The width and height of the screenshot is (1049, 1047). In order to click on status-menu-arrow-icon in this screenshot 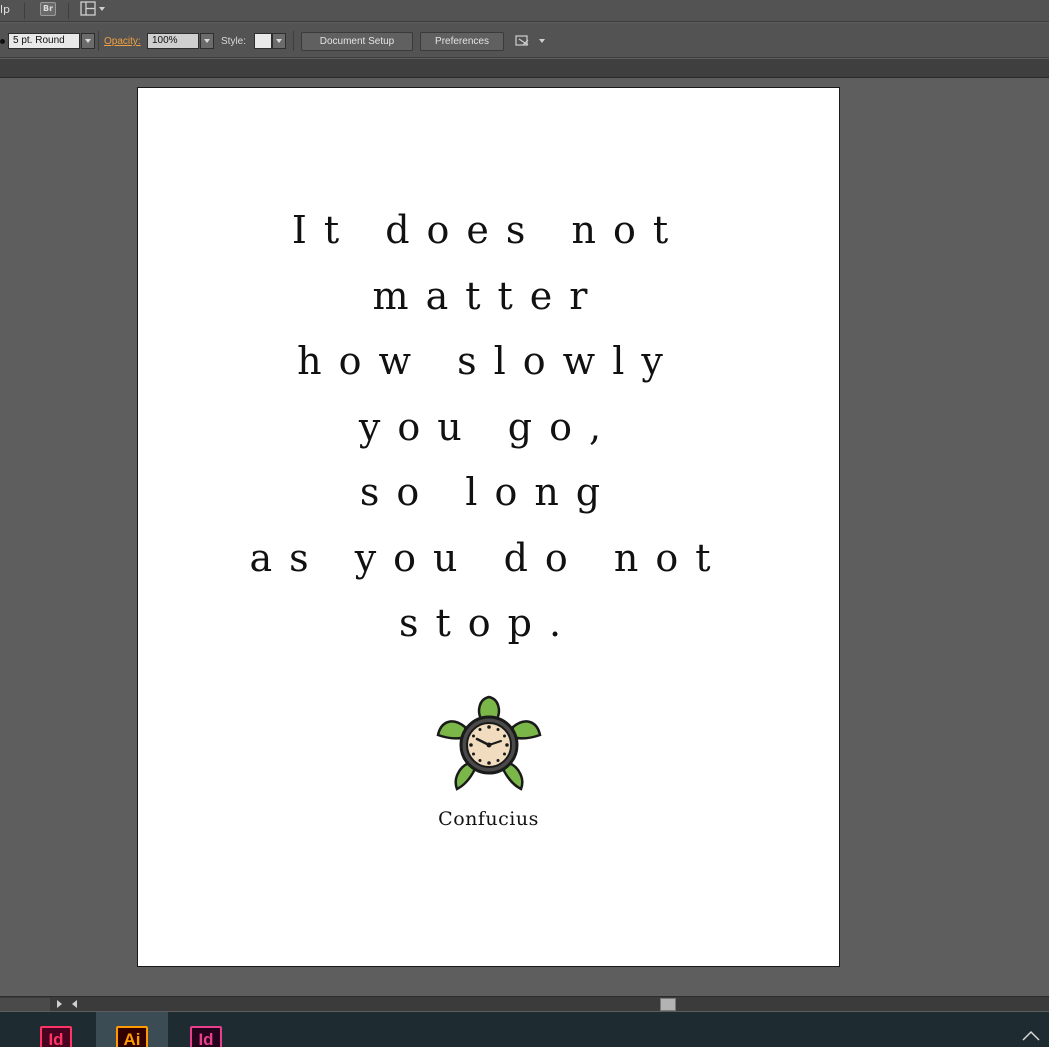, I will do `click(59, 1004)`.